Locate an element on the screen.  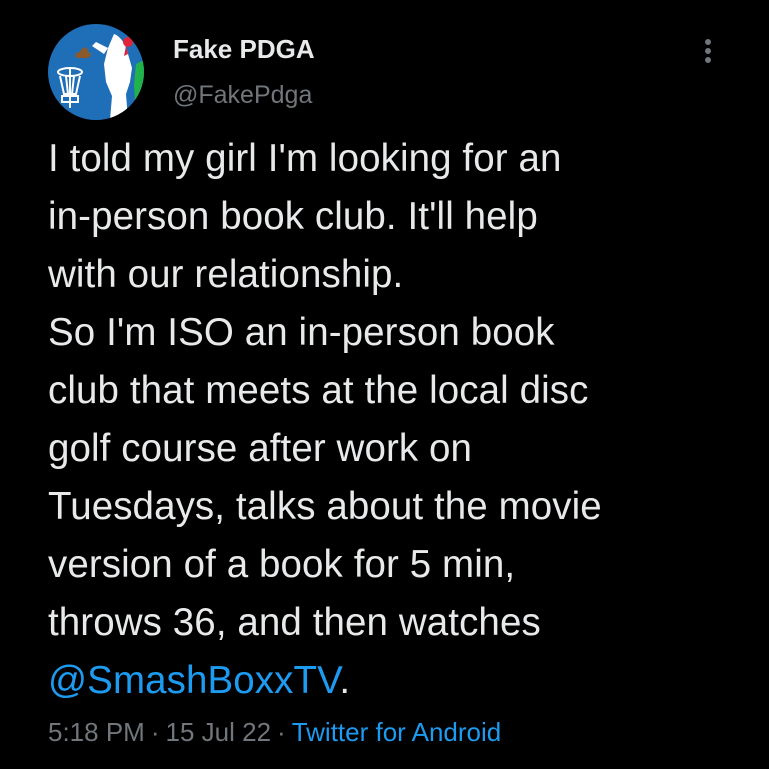
tweet-text-line: throws 36, and then watches is located at coordinates (294, 622).